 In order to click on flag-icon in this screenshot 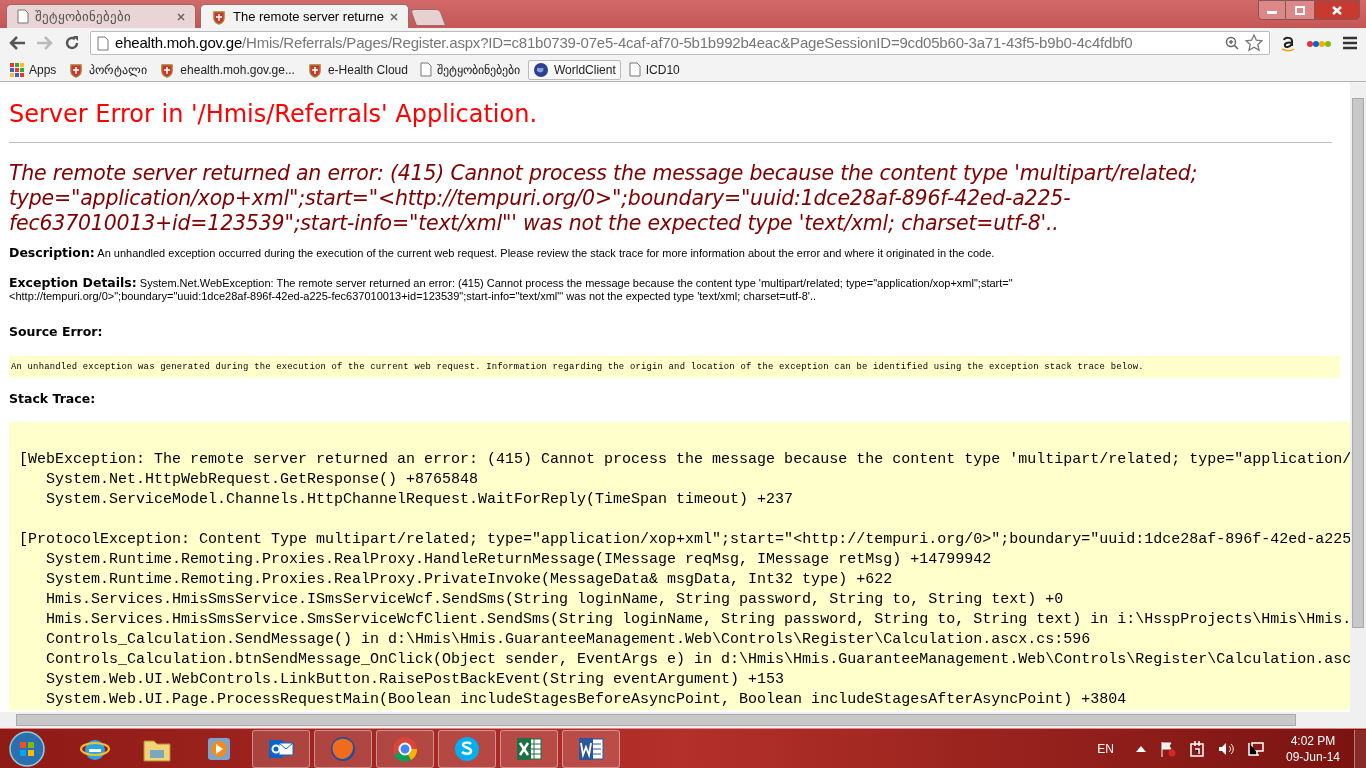, I will do `click(1167, 748)`.